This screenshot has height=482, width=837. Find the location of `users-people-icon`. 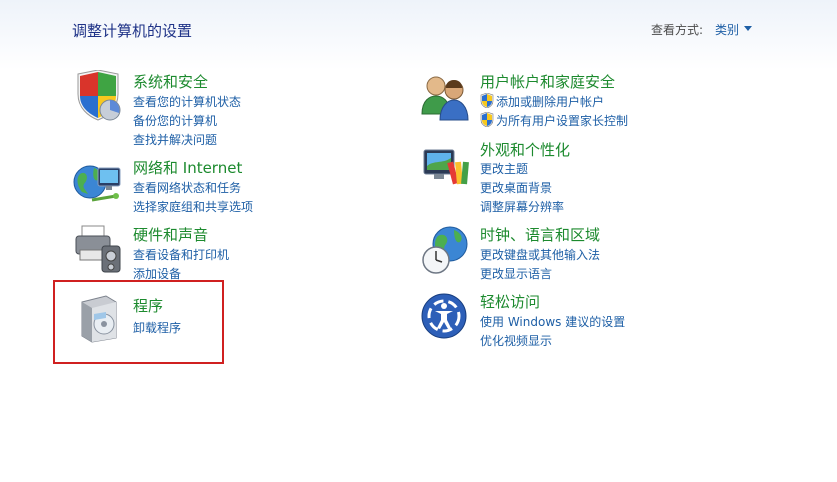

users-people-icon is located at coordinates (445, 98).